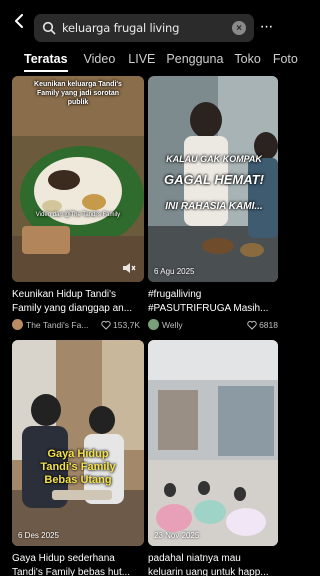  I want to click on post-date: 6 Agu 2025, so click(174, 271).